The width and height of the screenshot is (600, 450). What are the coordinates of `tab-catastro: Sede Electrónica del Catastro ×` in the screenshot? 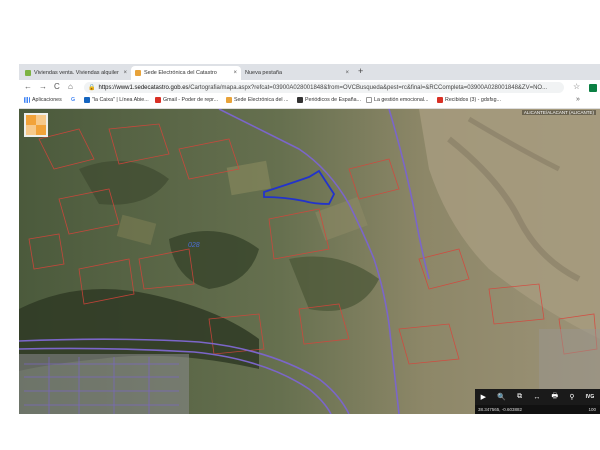 It's located at (186, 73).